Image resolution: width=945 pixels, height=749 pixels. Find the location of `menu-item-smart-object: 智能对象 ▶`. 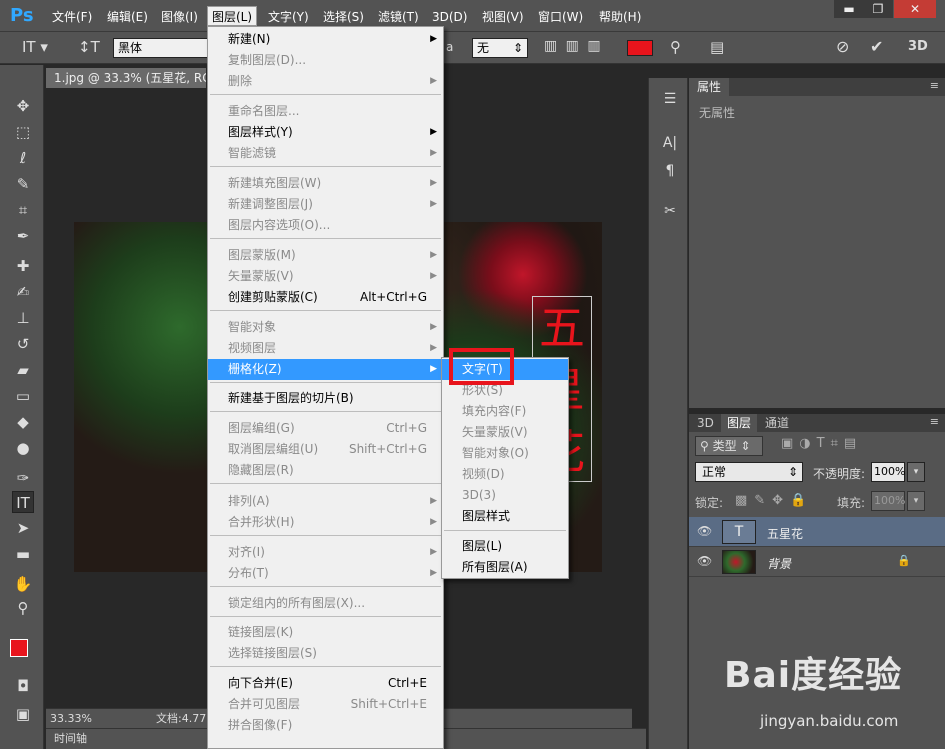

menu-item-smart-object: 智能对象 ▶ is located at coordinates (325, 327).